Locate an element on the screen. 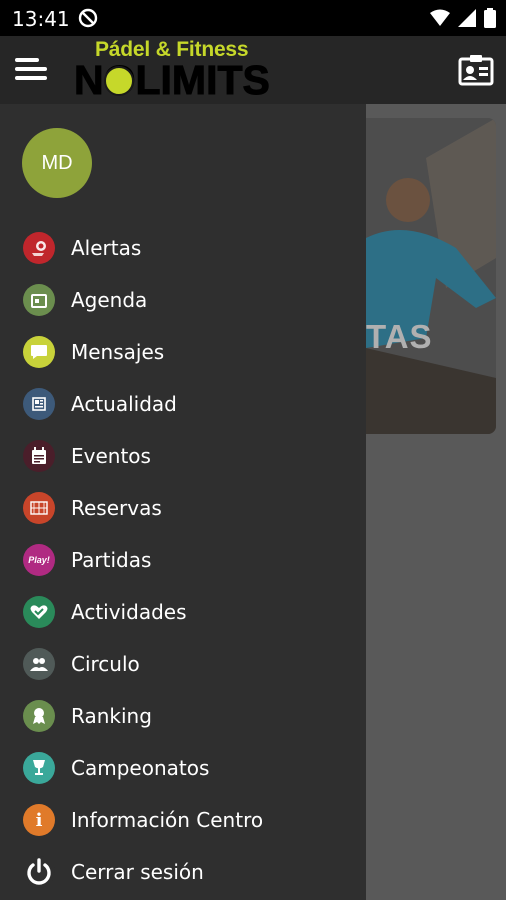 Image resolution: width=506 pixels, height=900 pixels. menu-item-reservas: Reservas is located at coordinates (183, 508).